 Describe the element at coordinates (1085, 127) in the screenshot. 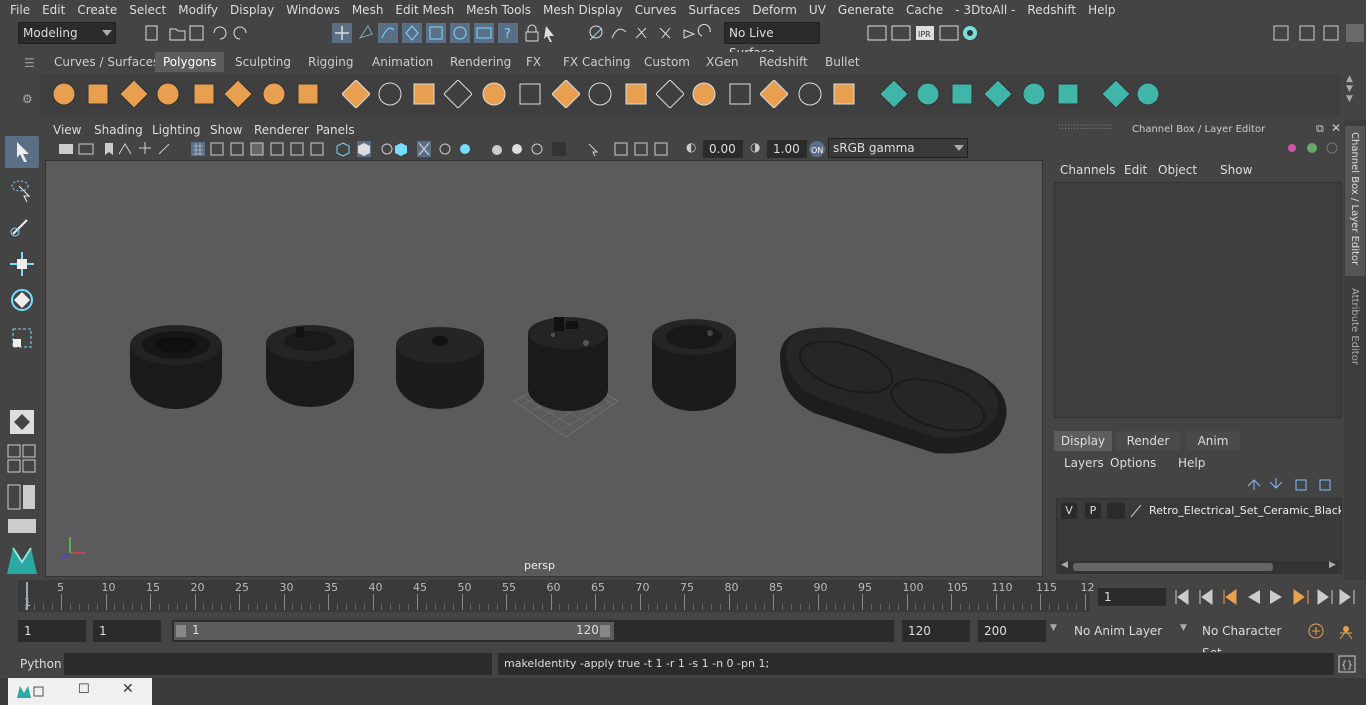

I see `panel-grip-icon: ::::::::::::::::::` at that location.